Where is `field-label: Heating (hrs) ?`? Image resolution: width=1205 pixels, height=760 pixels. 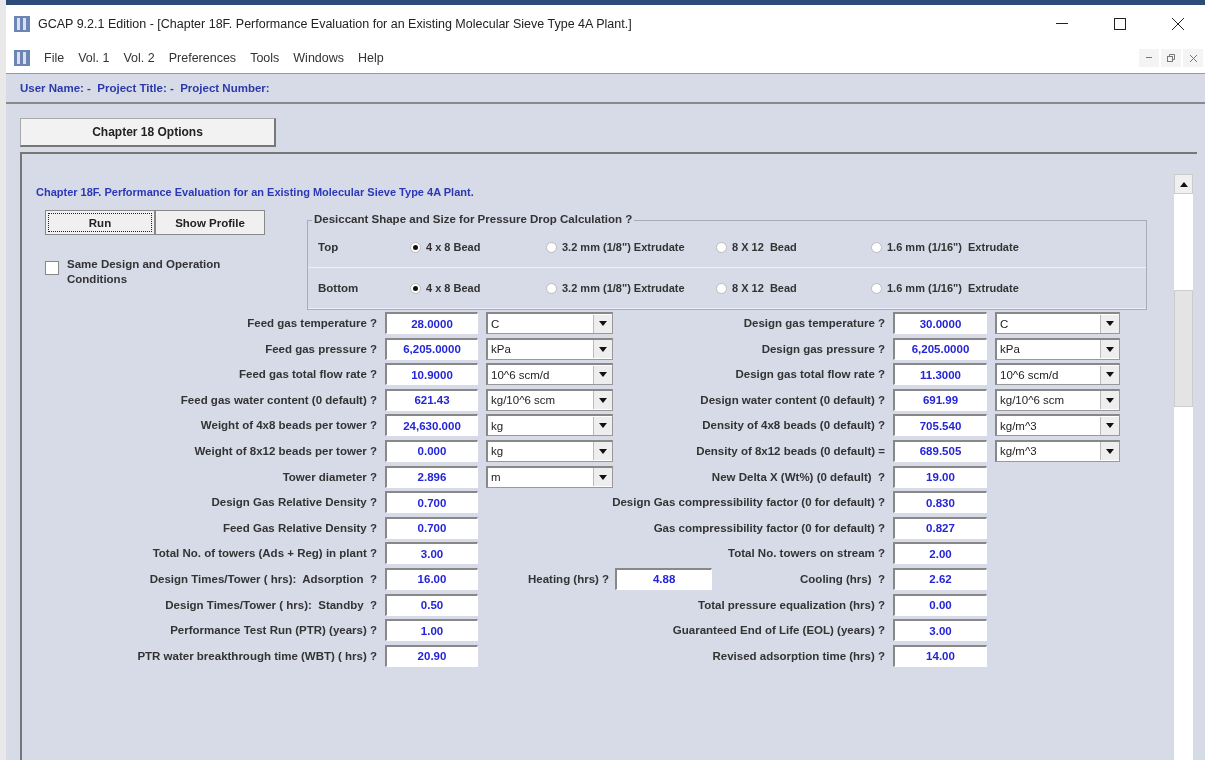 field-label: Heating (hrs) ? is located at coordinates (569, 578).